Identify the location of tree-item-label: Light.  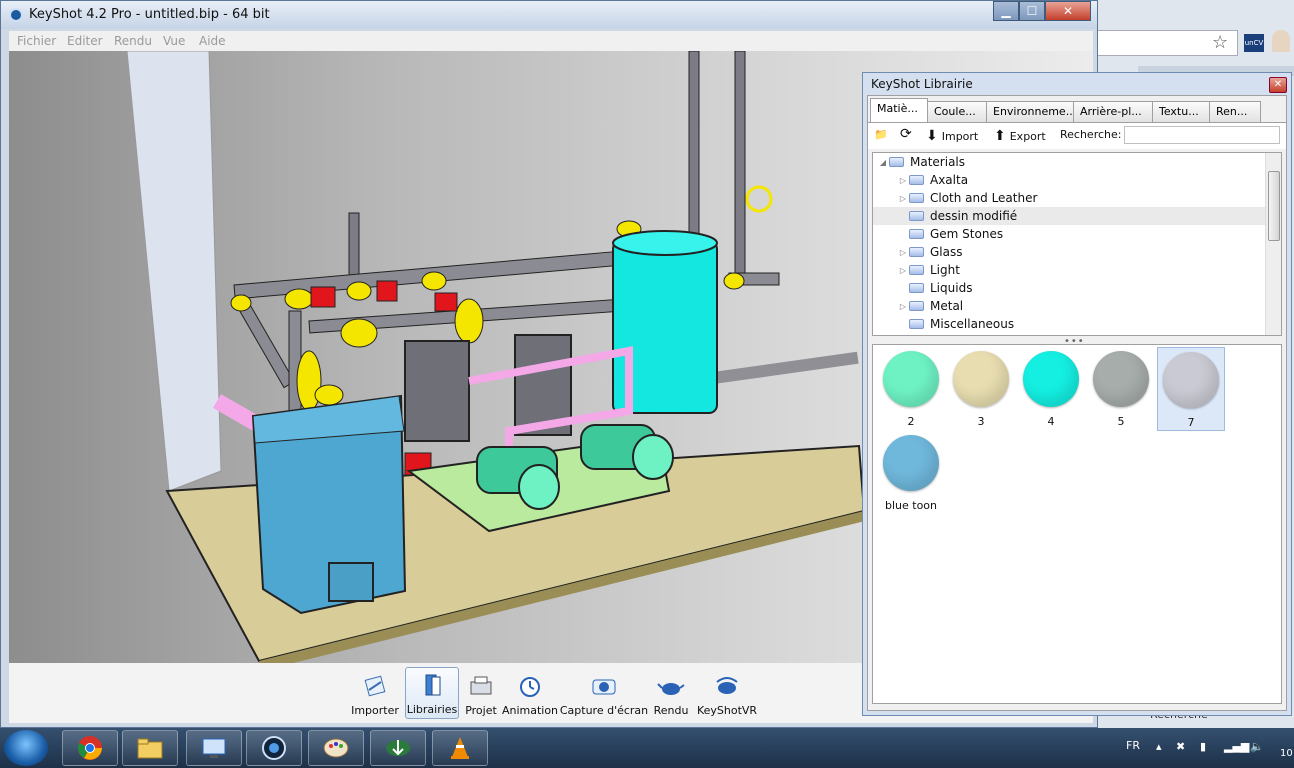
(945, 270).